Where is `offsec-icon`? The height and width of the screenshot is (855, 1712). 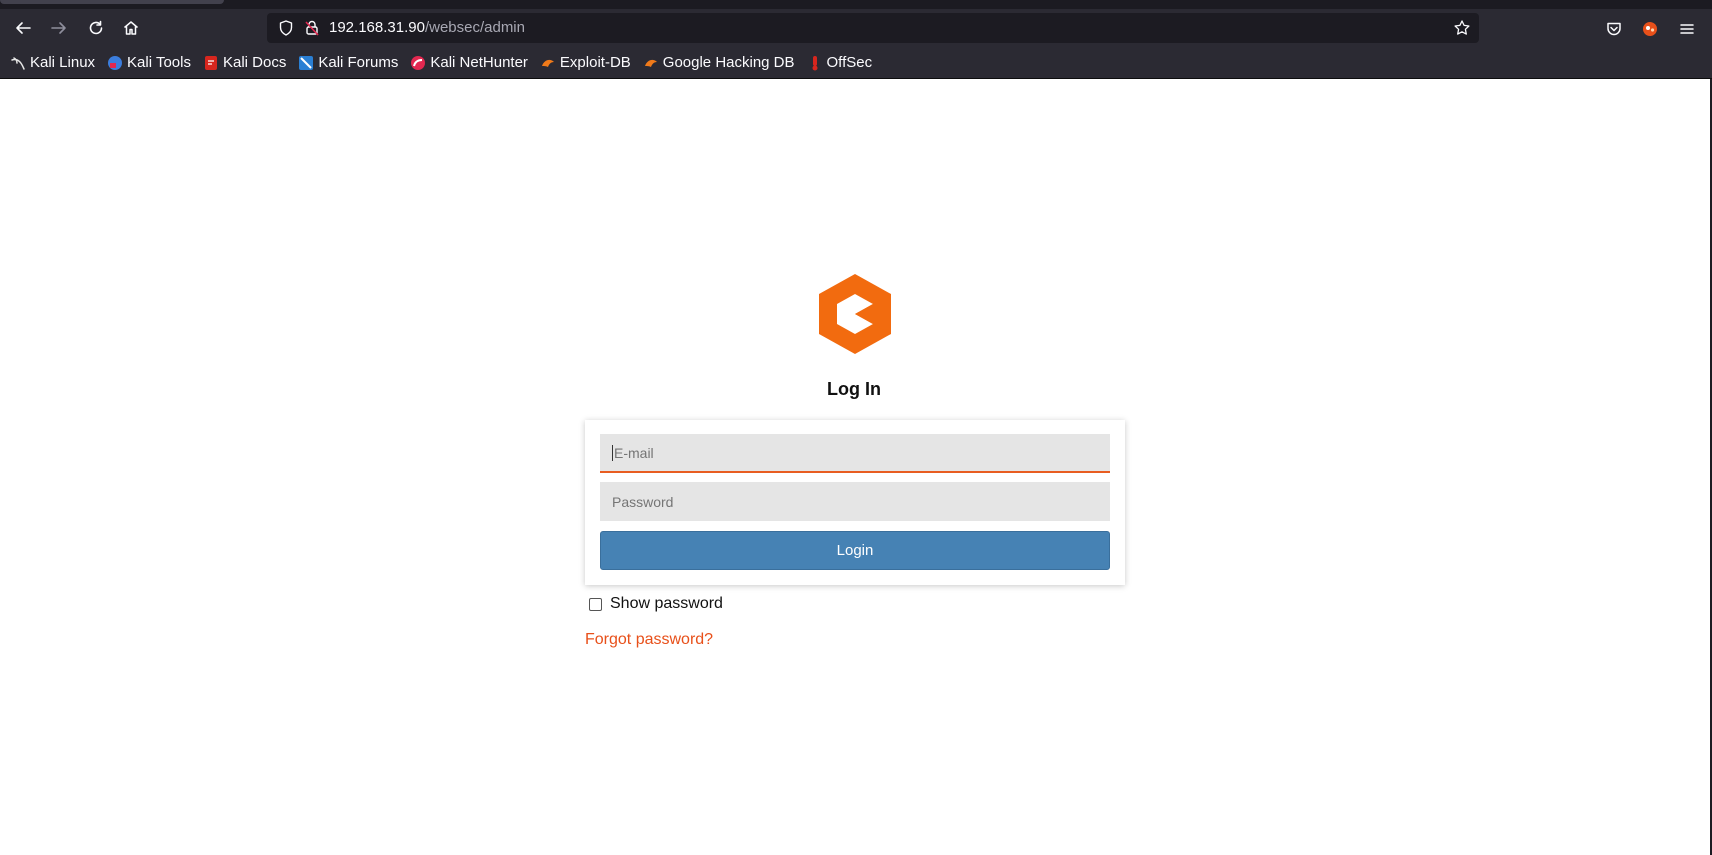
offsec-icon is located at coordinates (815, 62).